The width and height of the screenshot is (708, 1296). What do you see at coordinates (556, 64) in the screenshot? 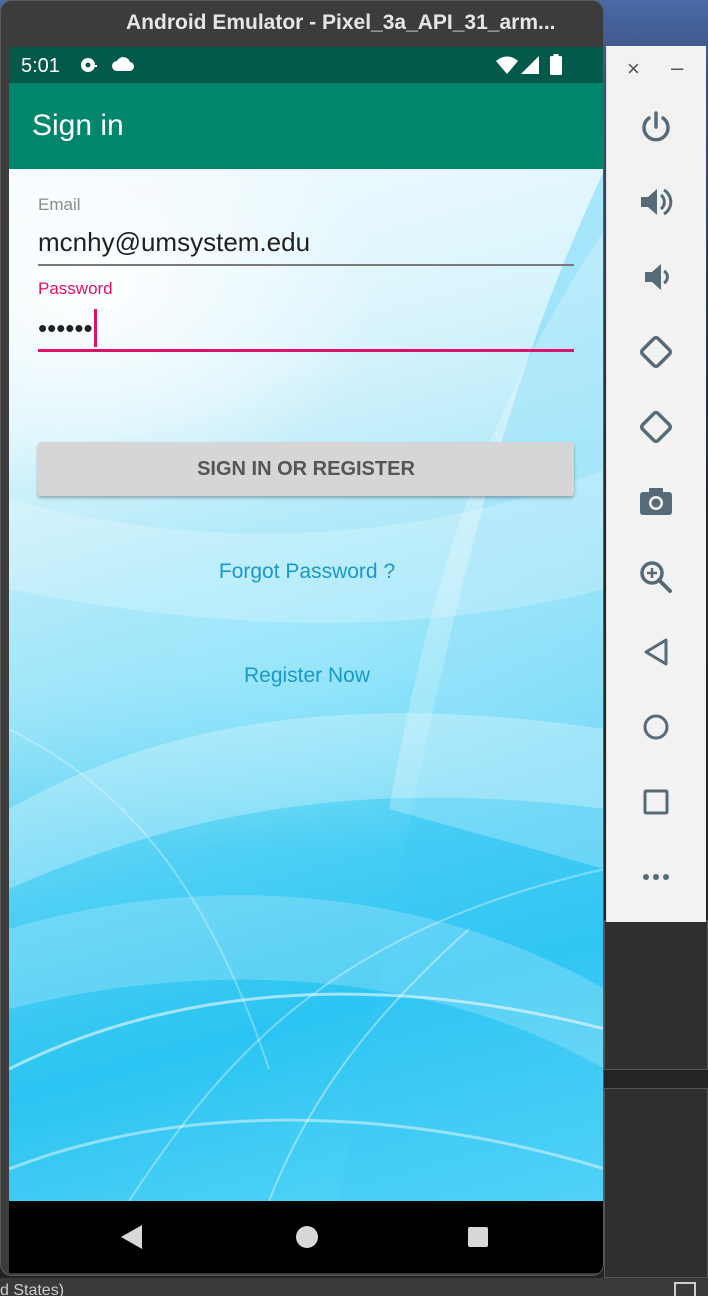
I see `battery-icon` at bounding box center [556, 64].